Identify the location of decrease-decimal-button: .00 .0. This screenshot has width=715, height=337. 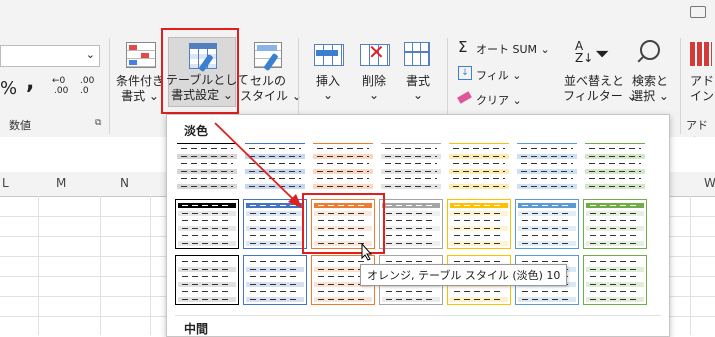
(91, 88).